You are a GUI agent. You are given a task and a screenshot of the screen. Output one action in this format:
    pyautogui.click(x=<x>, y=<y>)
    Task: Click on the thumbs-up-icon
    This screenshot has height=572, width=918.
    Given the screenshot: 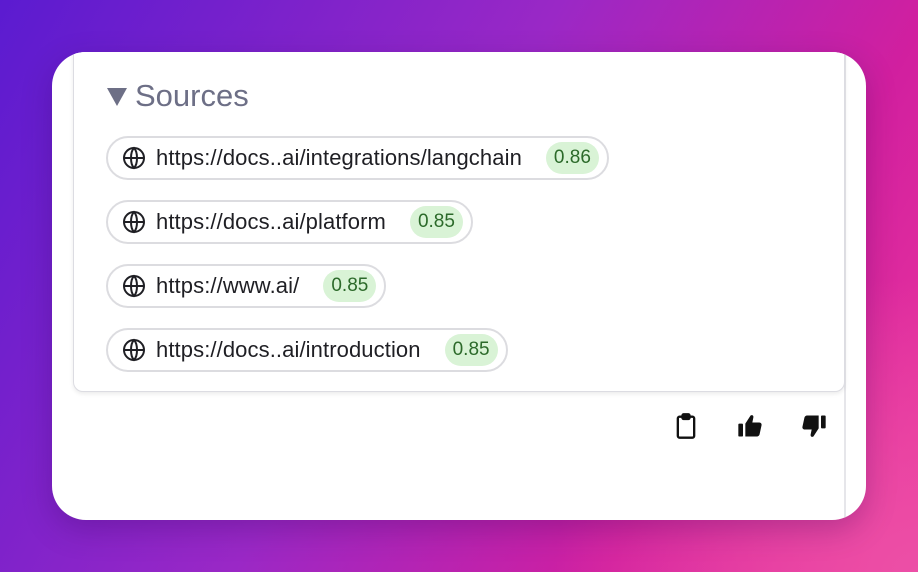 What is the action you would take?
    pyautogui.click(x=750, y=426)
    